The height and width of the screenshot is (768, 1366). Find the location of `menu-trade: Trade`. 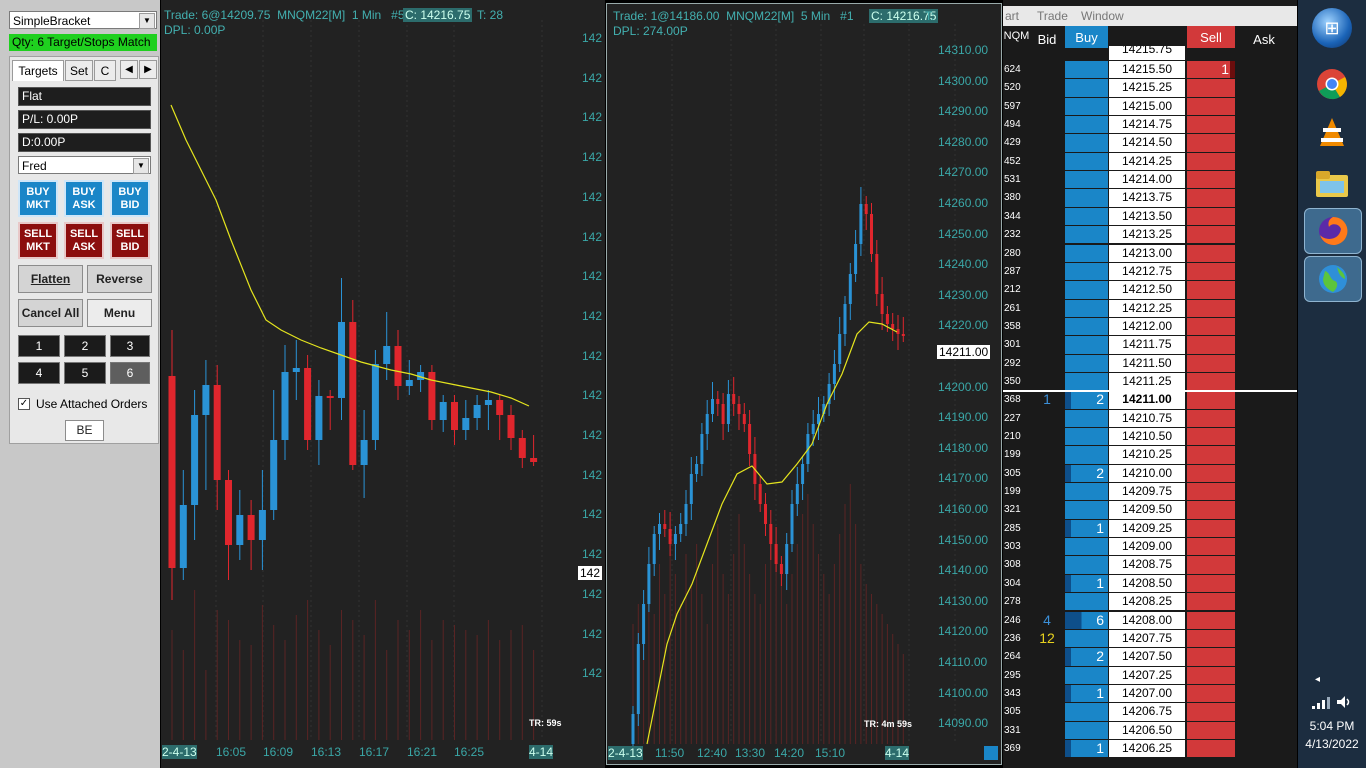

menu-trade: Trade is located at coordinates (1052, 16).